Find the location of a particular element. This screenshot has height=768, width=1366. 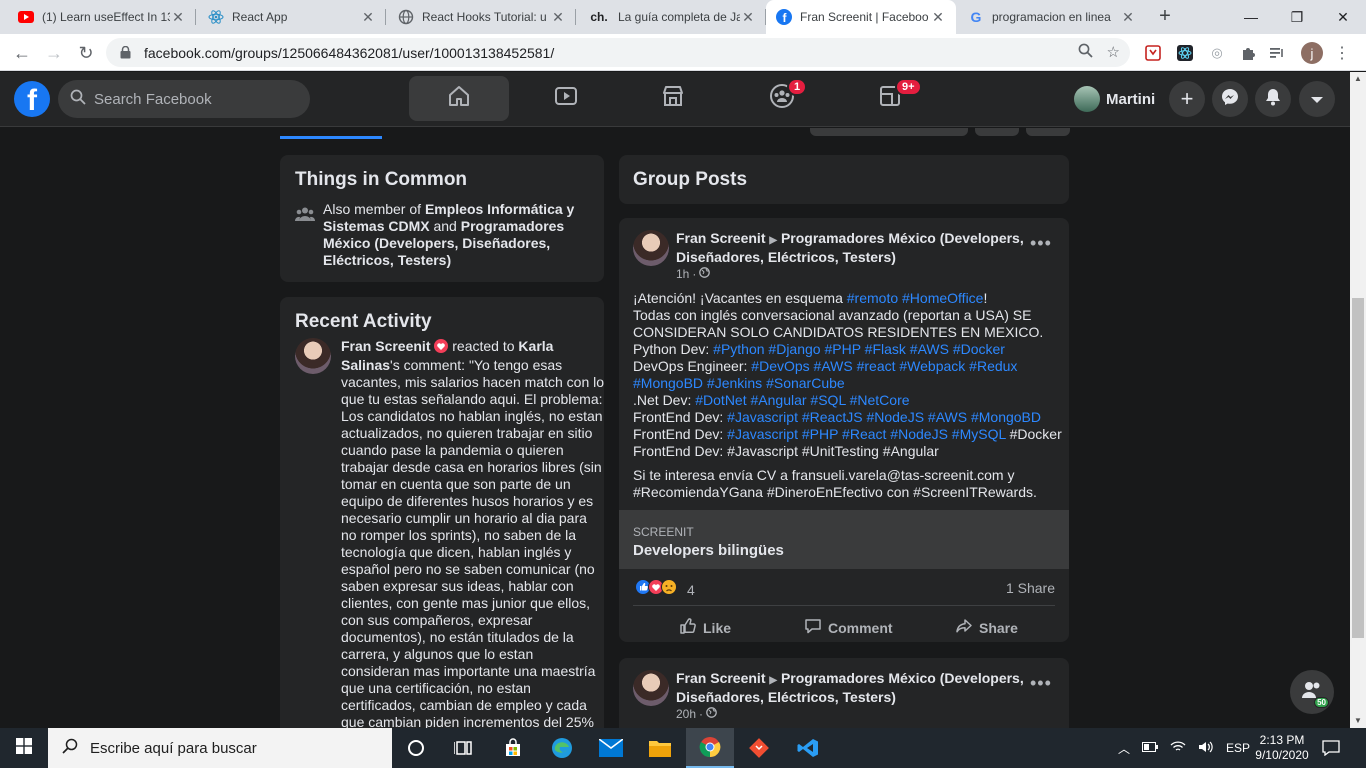

extension-circle-icon: ◎ is located at coordinates (1217, 53).